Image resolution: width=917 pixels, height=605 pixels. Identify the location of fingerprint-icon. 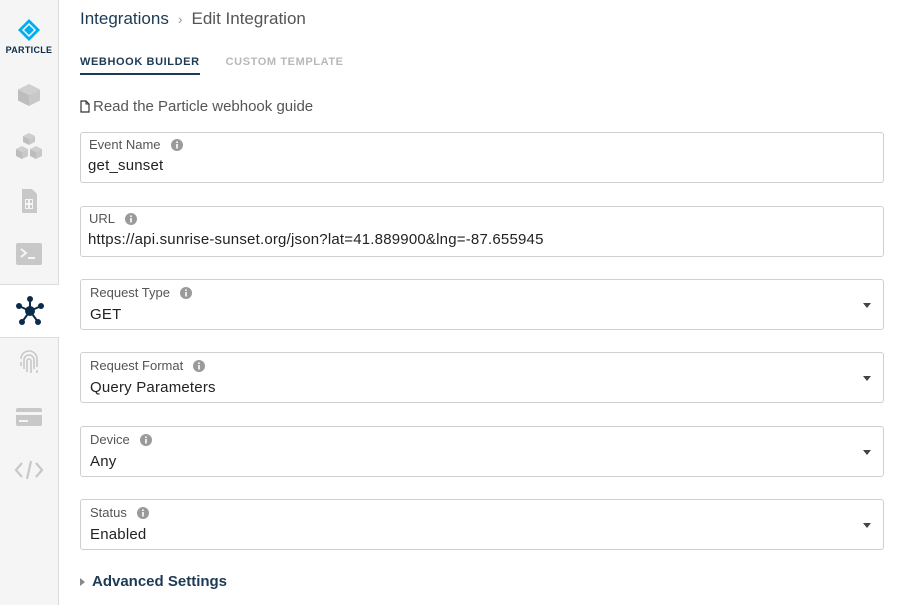
(29, 361).